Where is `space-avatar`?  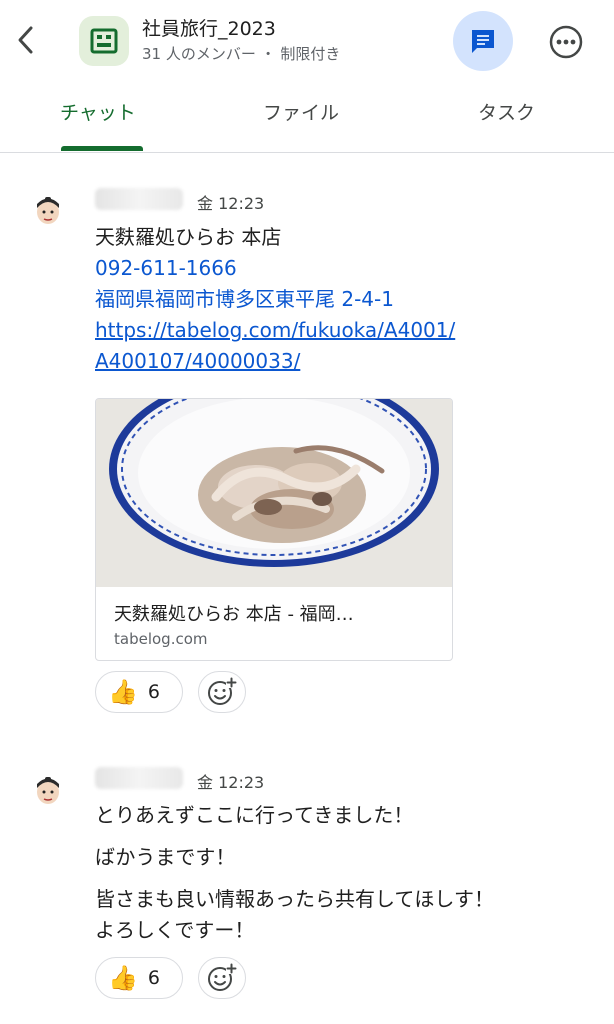 space-avatar is located at coordinates (104, 41).